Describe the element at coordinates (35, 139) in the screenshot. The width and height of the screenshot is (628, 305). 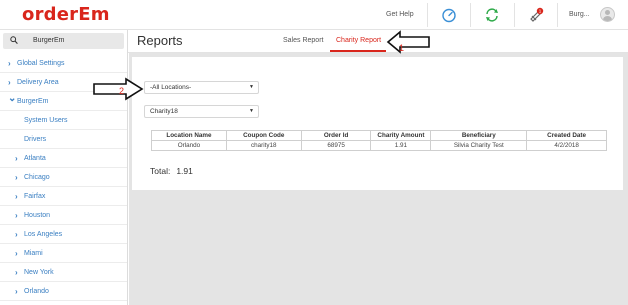
I see `sidebar-item-label: Drivers` at that location.